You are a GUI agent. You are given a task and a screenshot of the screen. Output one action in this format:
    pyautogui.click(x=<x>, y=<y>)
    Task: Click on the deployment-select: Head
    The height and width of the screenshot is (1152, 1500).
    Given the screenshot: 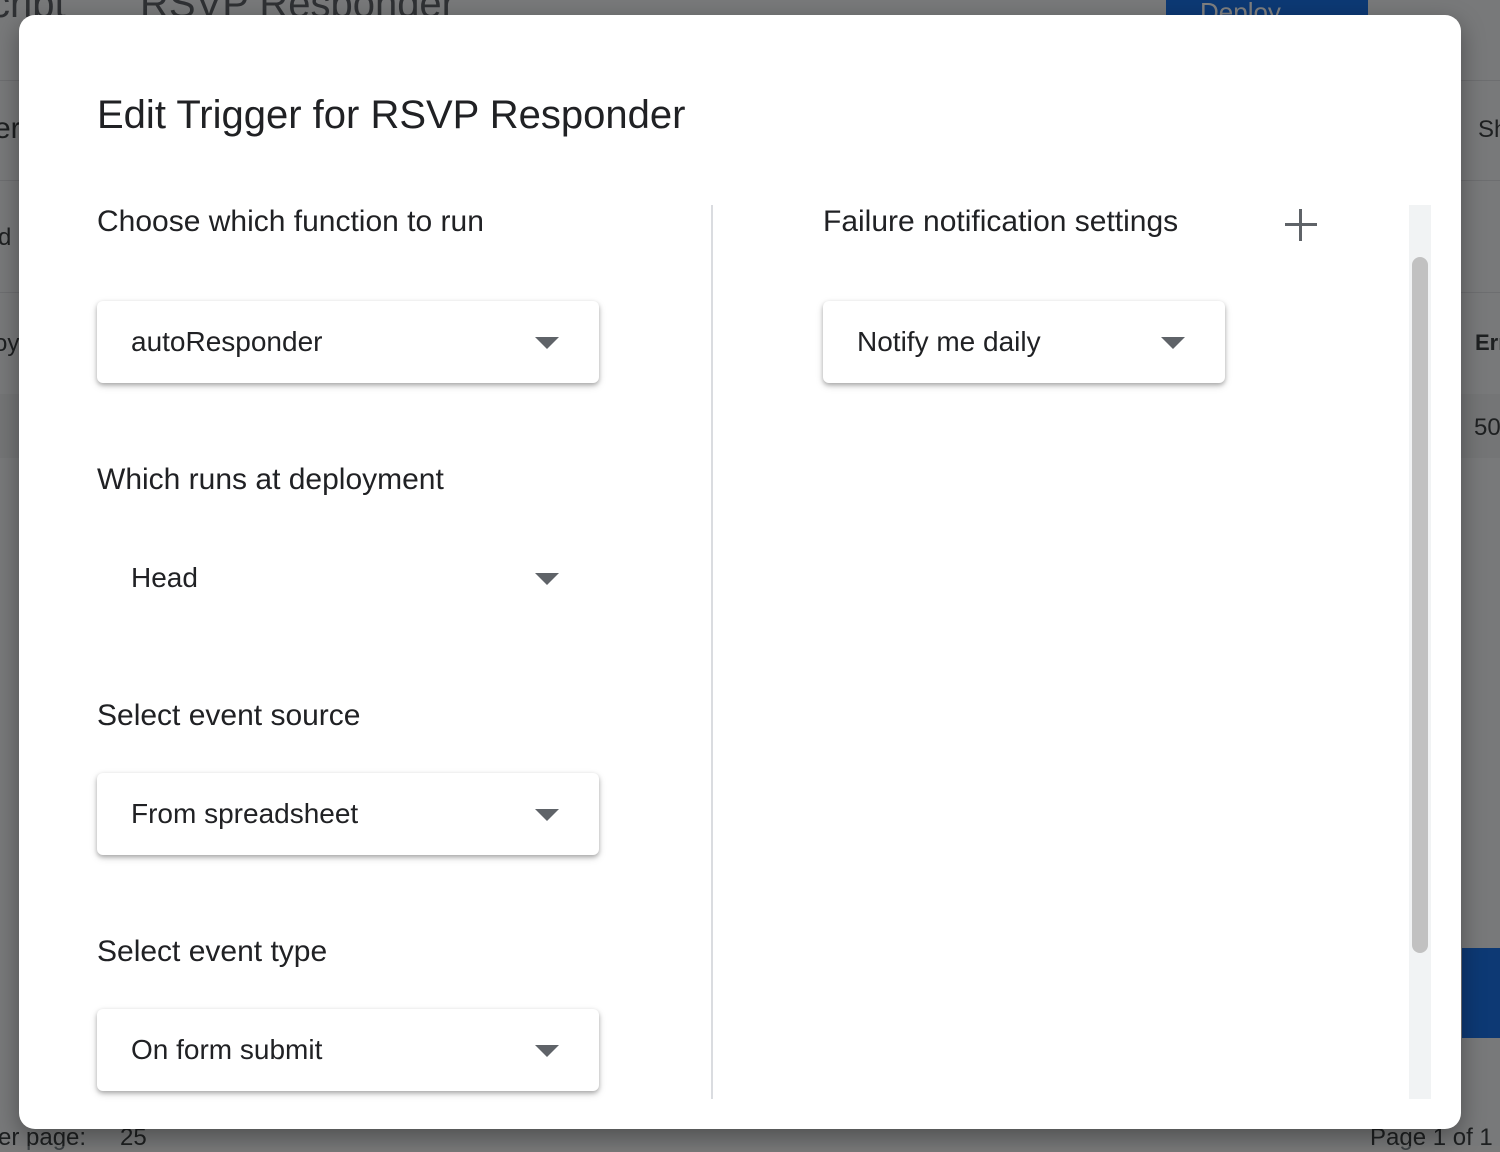 What is the action you would take?
    pyautogui.click(x=348, y=578)
    